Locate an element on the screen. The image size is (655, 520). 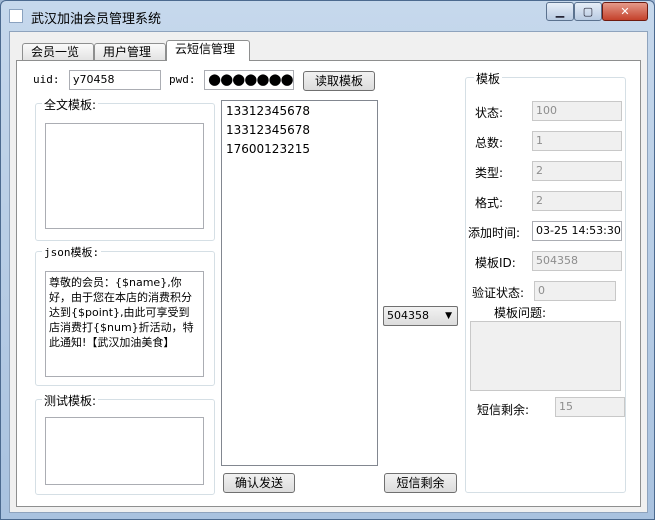
uid-input: y70458 is located at coordinates (115, 80).